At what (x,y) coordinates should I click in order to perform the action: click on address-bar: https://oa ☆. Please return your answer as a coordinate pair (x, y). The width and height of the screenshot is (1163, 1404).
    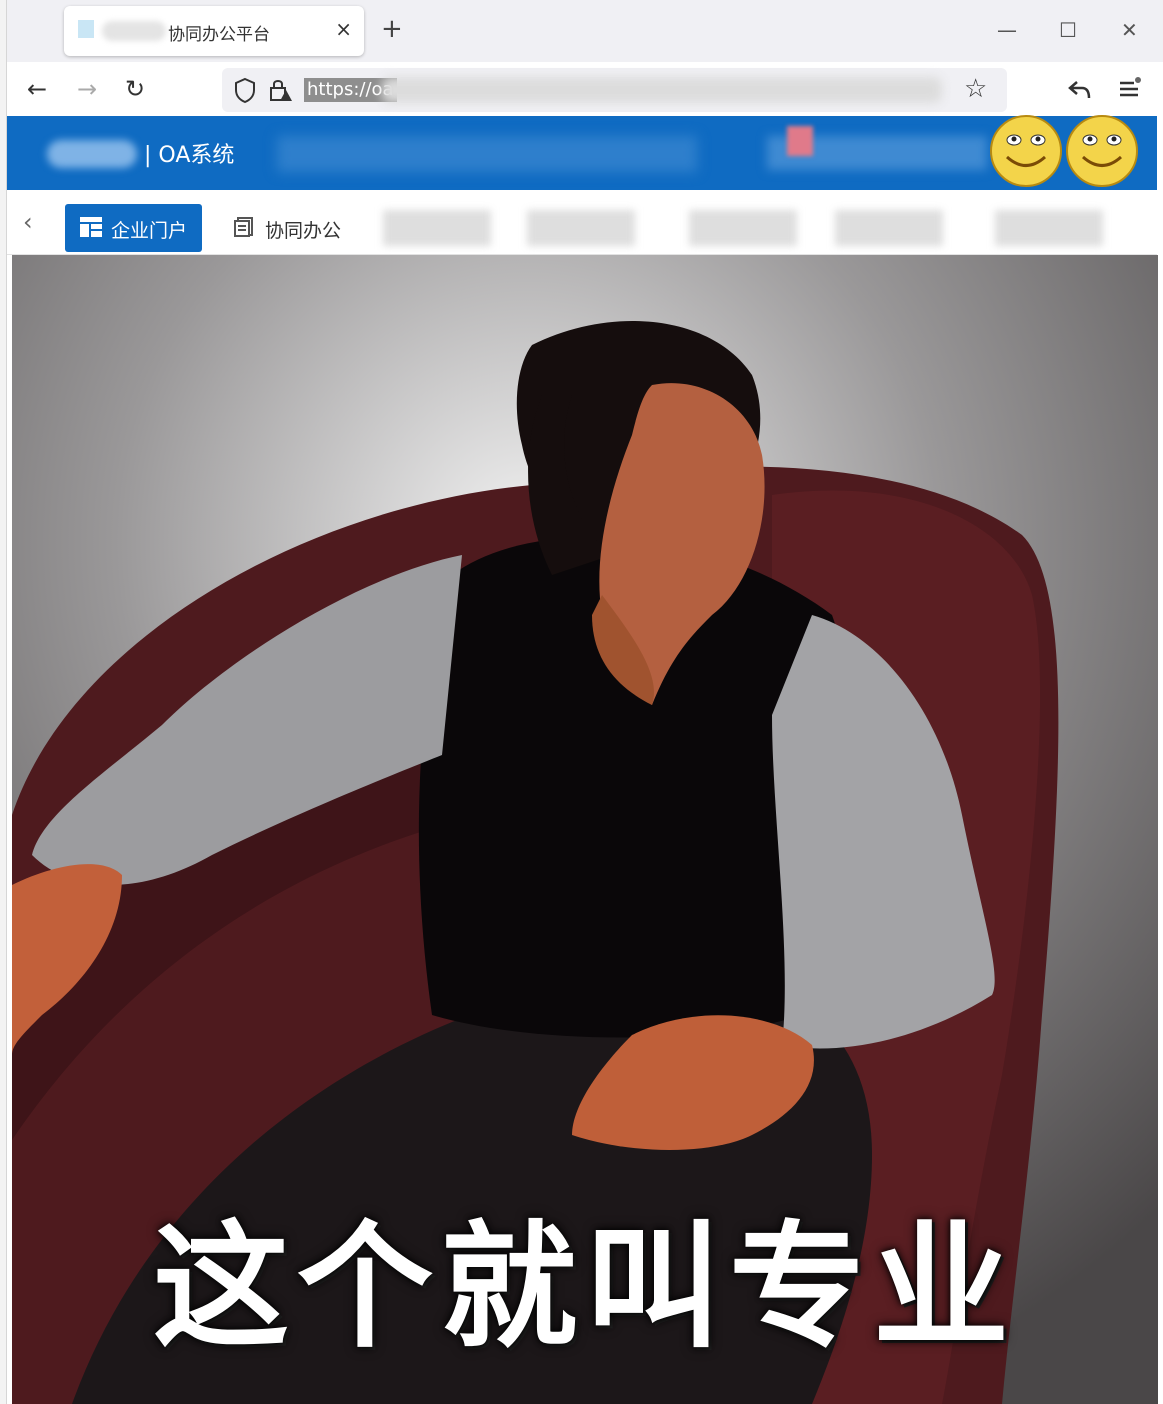
    Looking at the image, I should click on (614, 90).